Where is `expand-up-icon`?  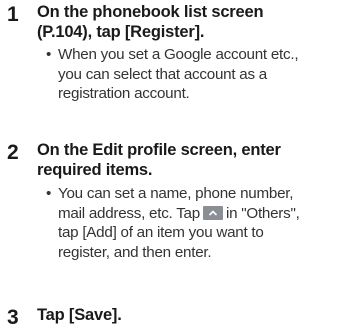 expand-up-icon is located at coordinates (212, 212).